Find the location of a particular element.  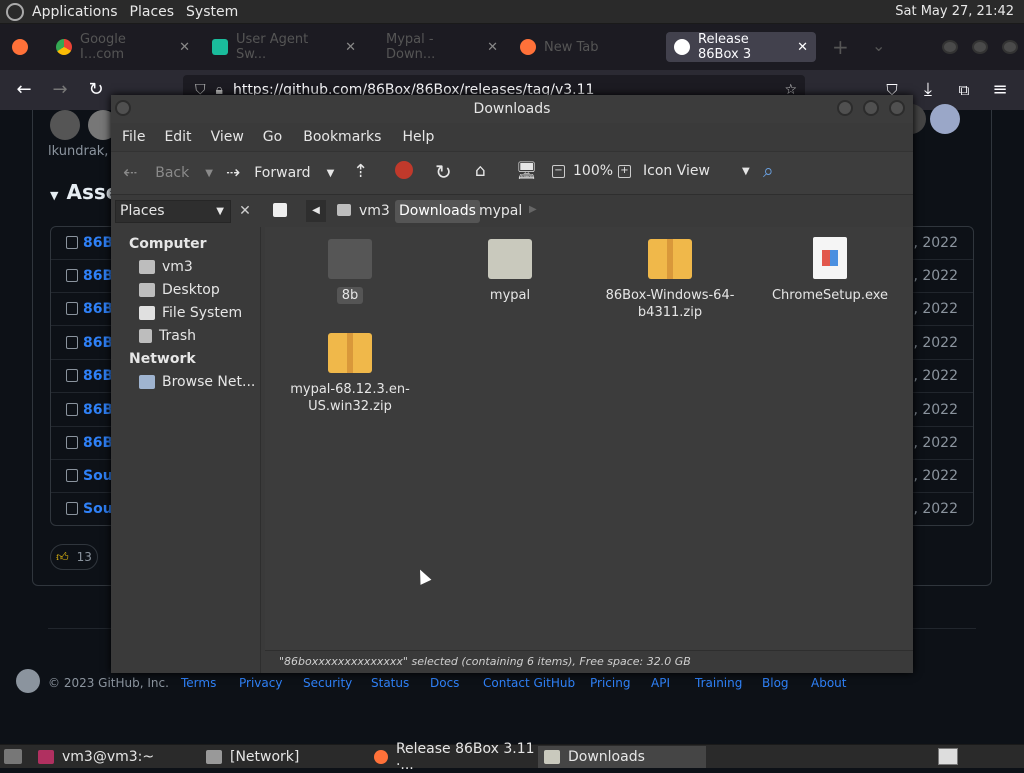

workspace-switcher-icon is located at coordinates (948, 756).